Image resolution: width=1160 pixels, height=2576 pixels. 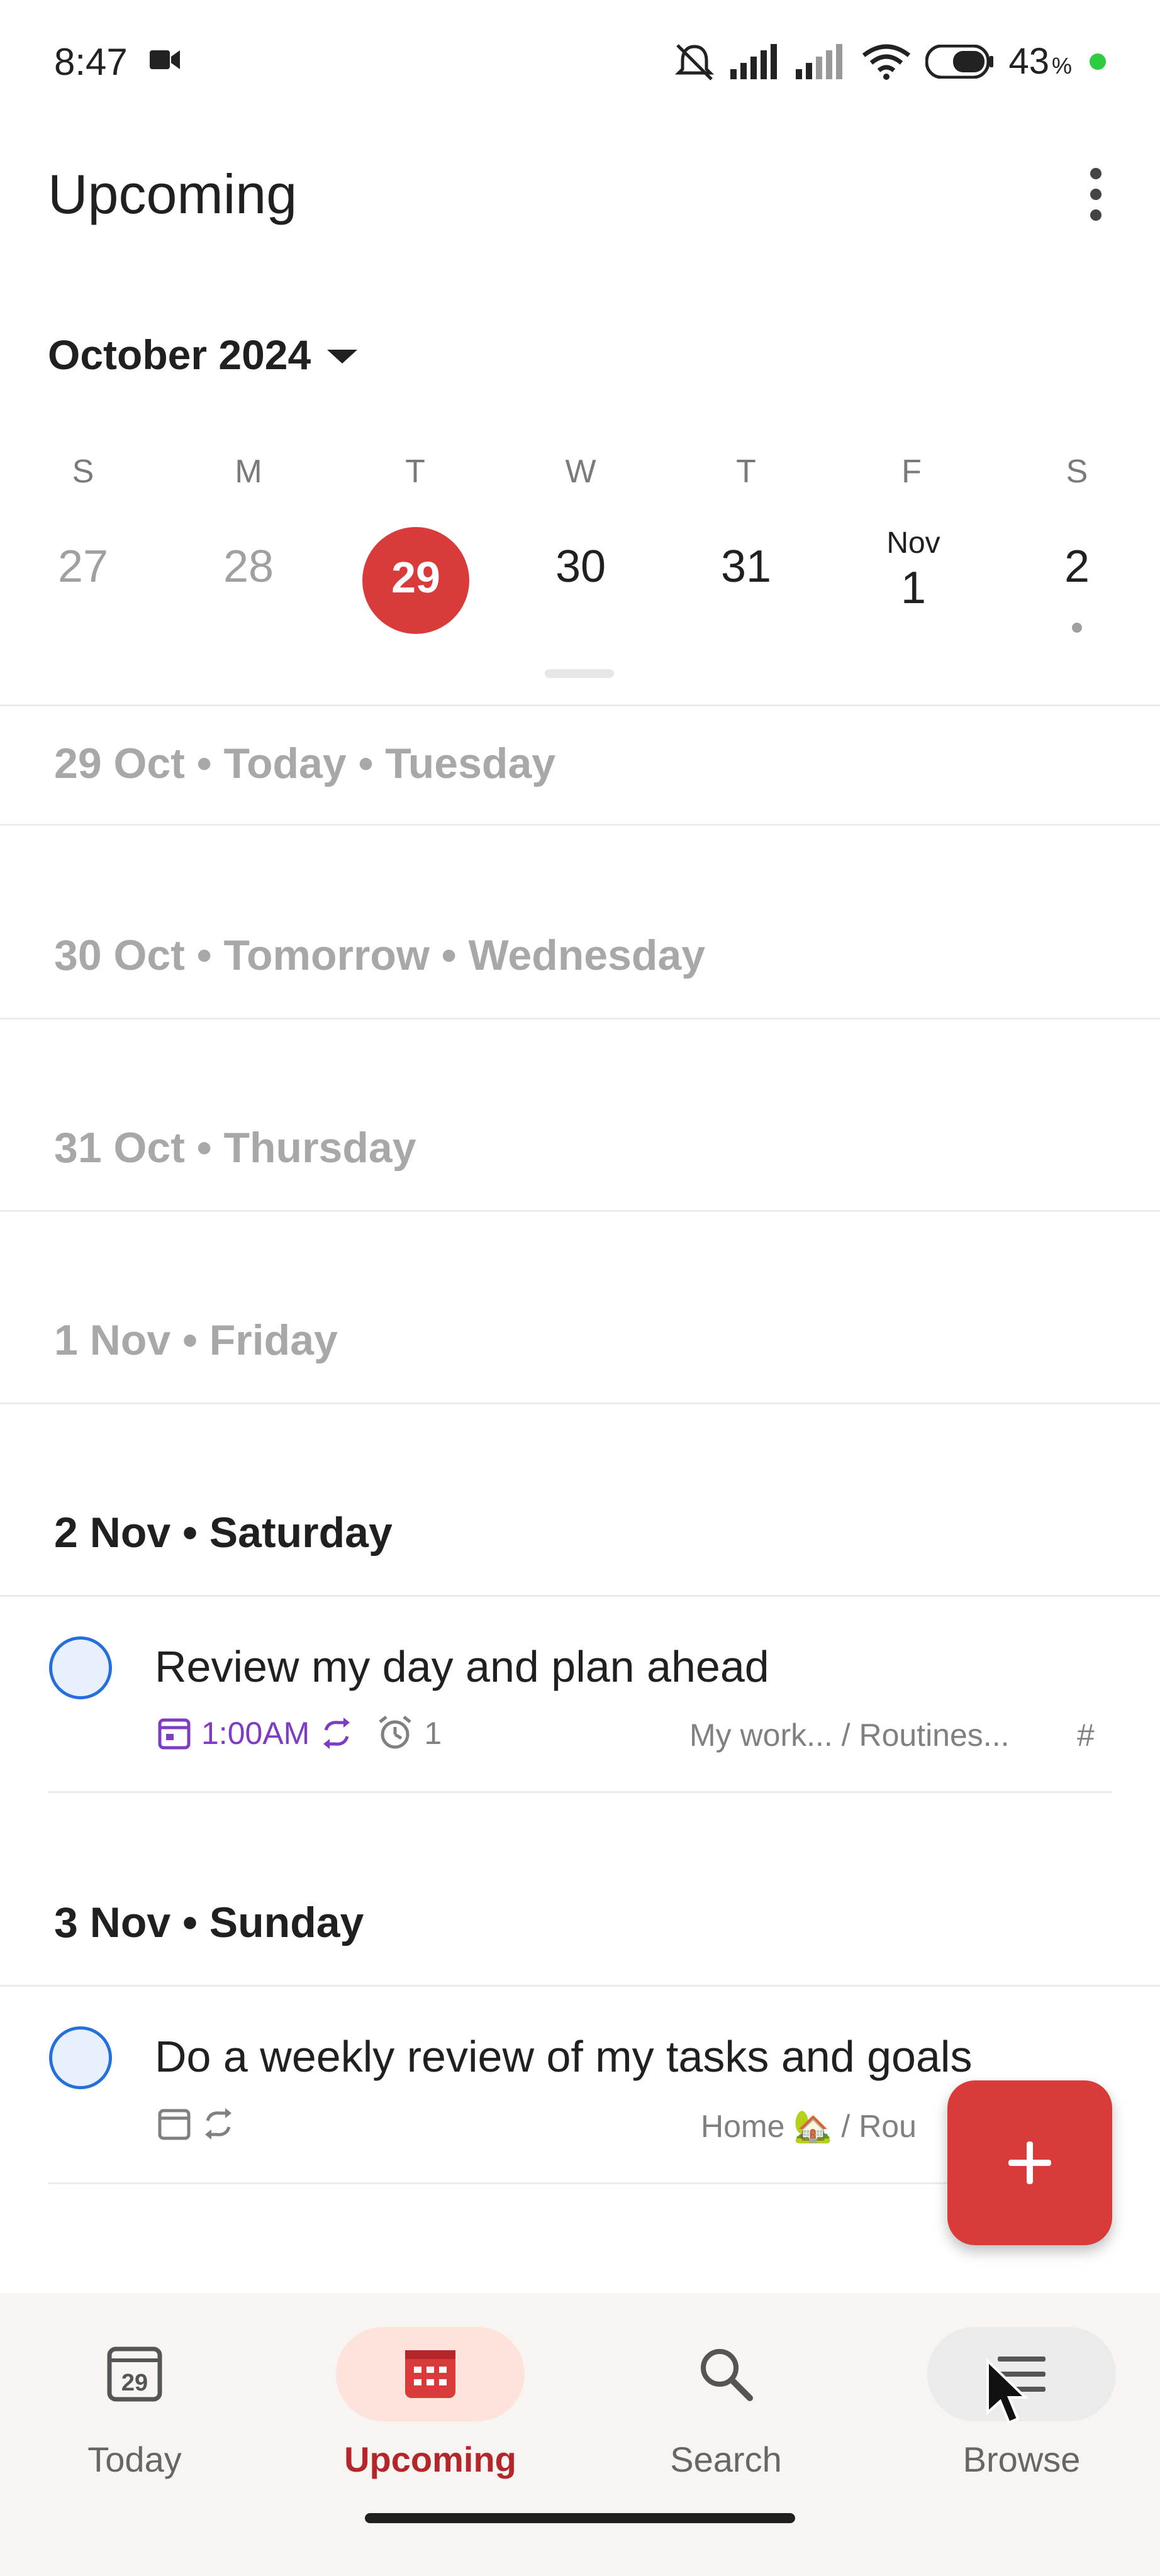 What do you see at coordinates (579, 673) in the screenshot?
I see `calendar-expand-handle` at bounding box center [579, 673].